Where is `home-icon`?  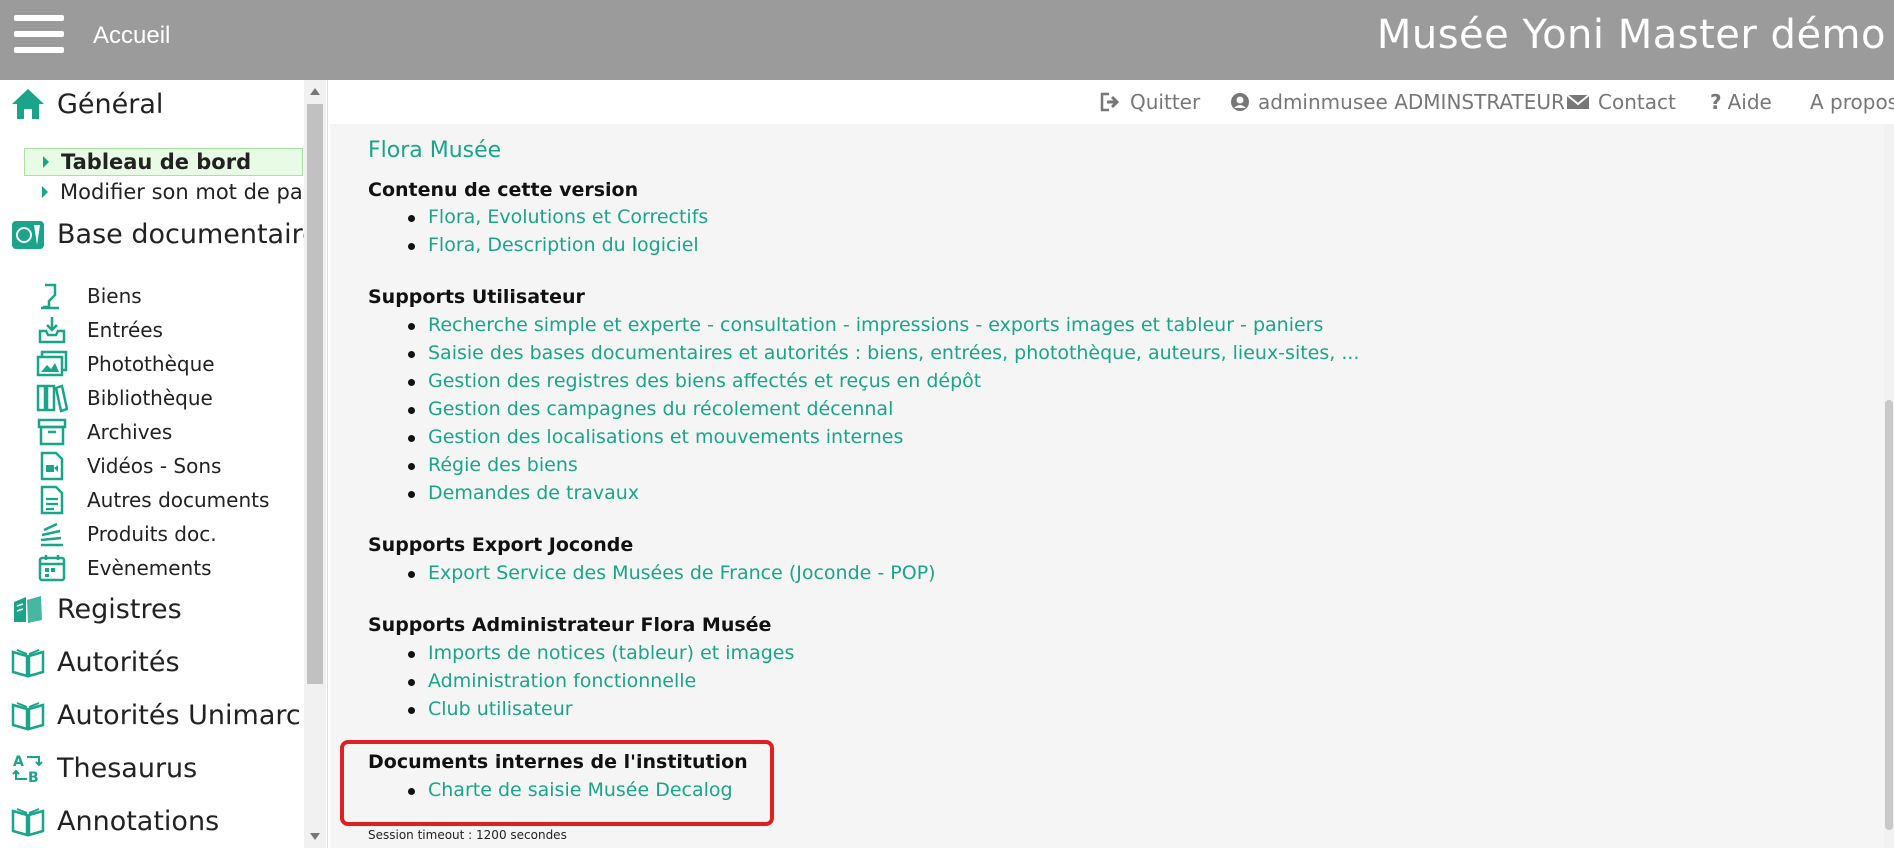 home-icon is located at coordinates (28, 104).